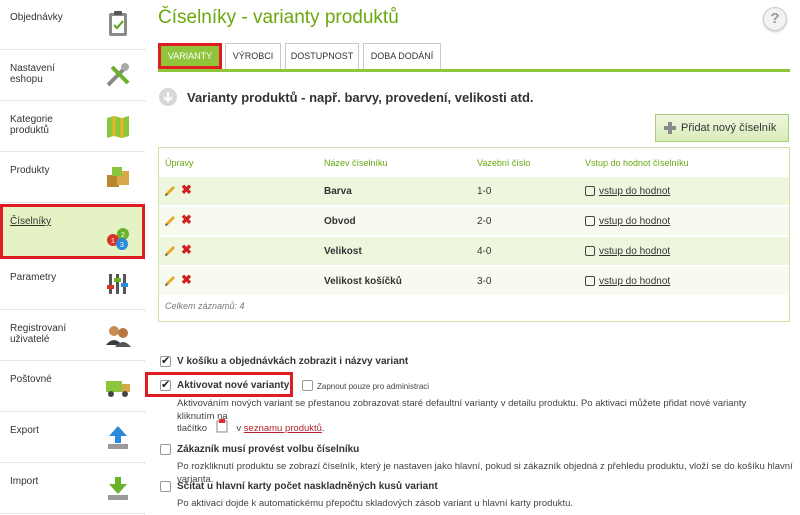 The height and width of the screenshot is (515, 800). I want to click on upload-icon, so click(118, 437).